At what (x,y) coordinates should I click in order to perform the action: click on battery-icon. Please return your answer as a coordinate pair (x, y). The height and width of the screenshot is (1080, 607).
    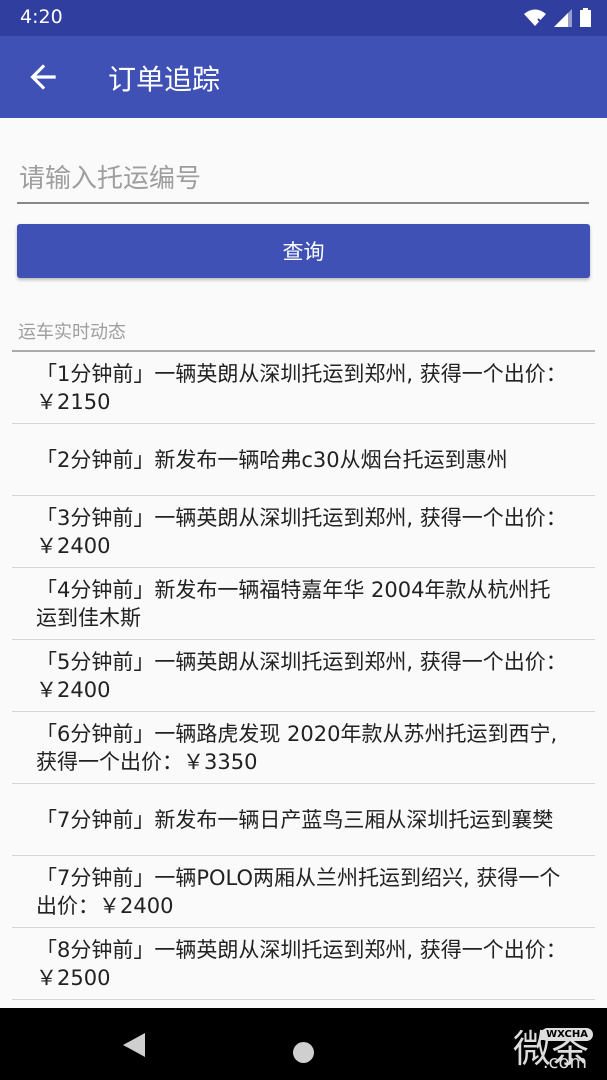
    Looking at the image, I should click on (585, 17).